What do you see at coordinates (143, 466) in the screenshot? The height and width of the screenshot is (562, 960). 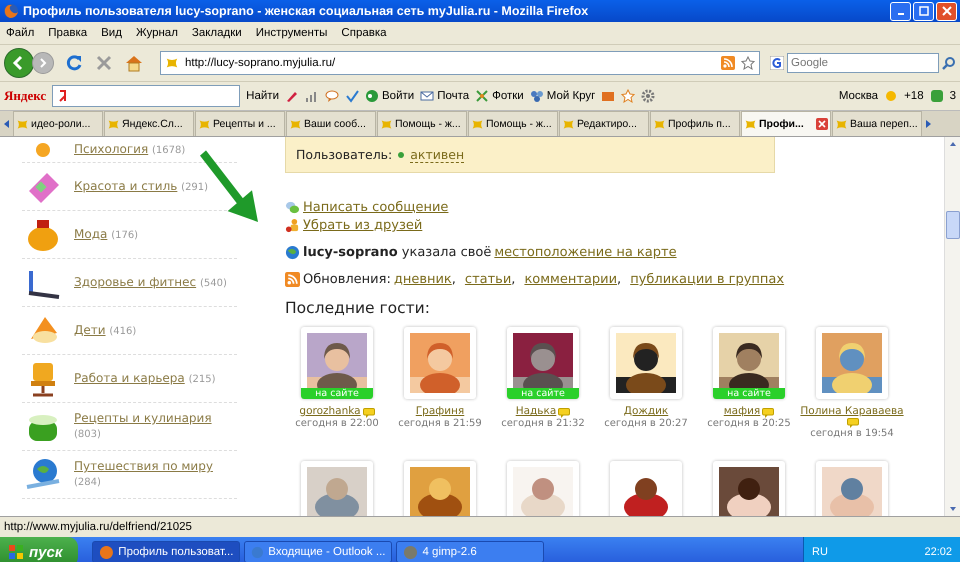 I see `category-link: Путешествия по миру` at bounding box center [143, 466].